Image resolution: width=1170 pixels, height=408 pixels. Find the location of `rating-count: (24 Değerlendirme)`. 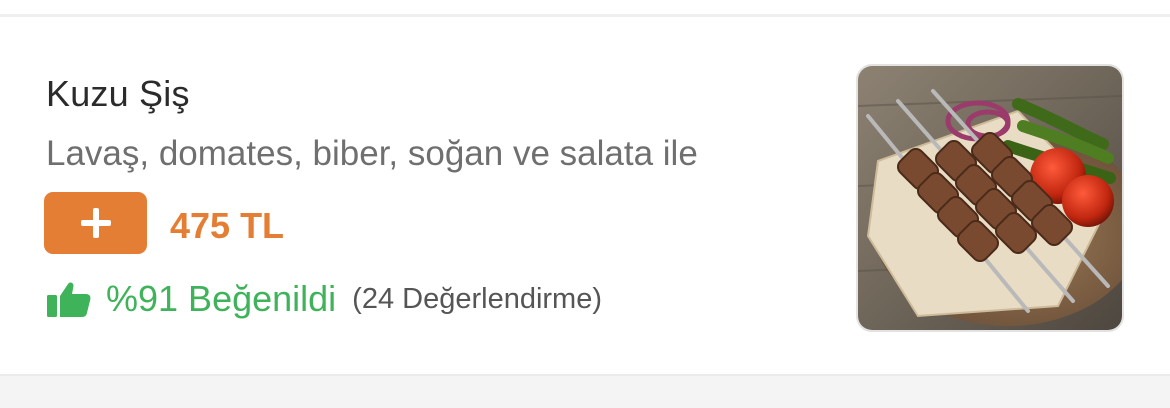

rating-count: (24 Değerlendirme) is located at coordinates (477, 298).